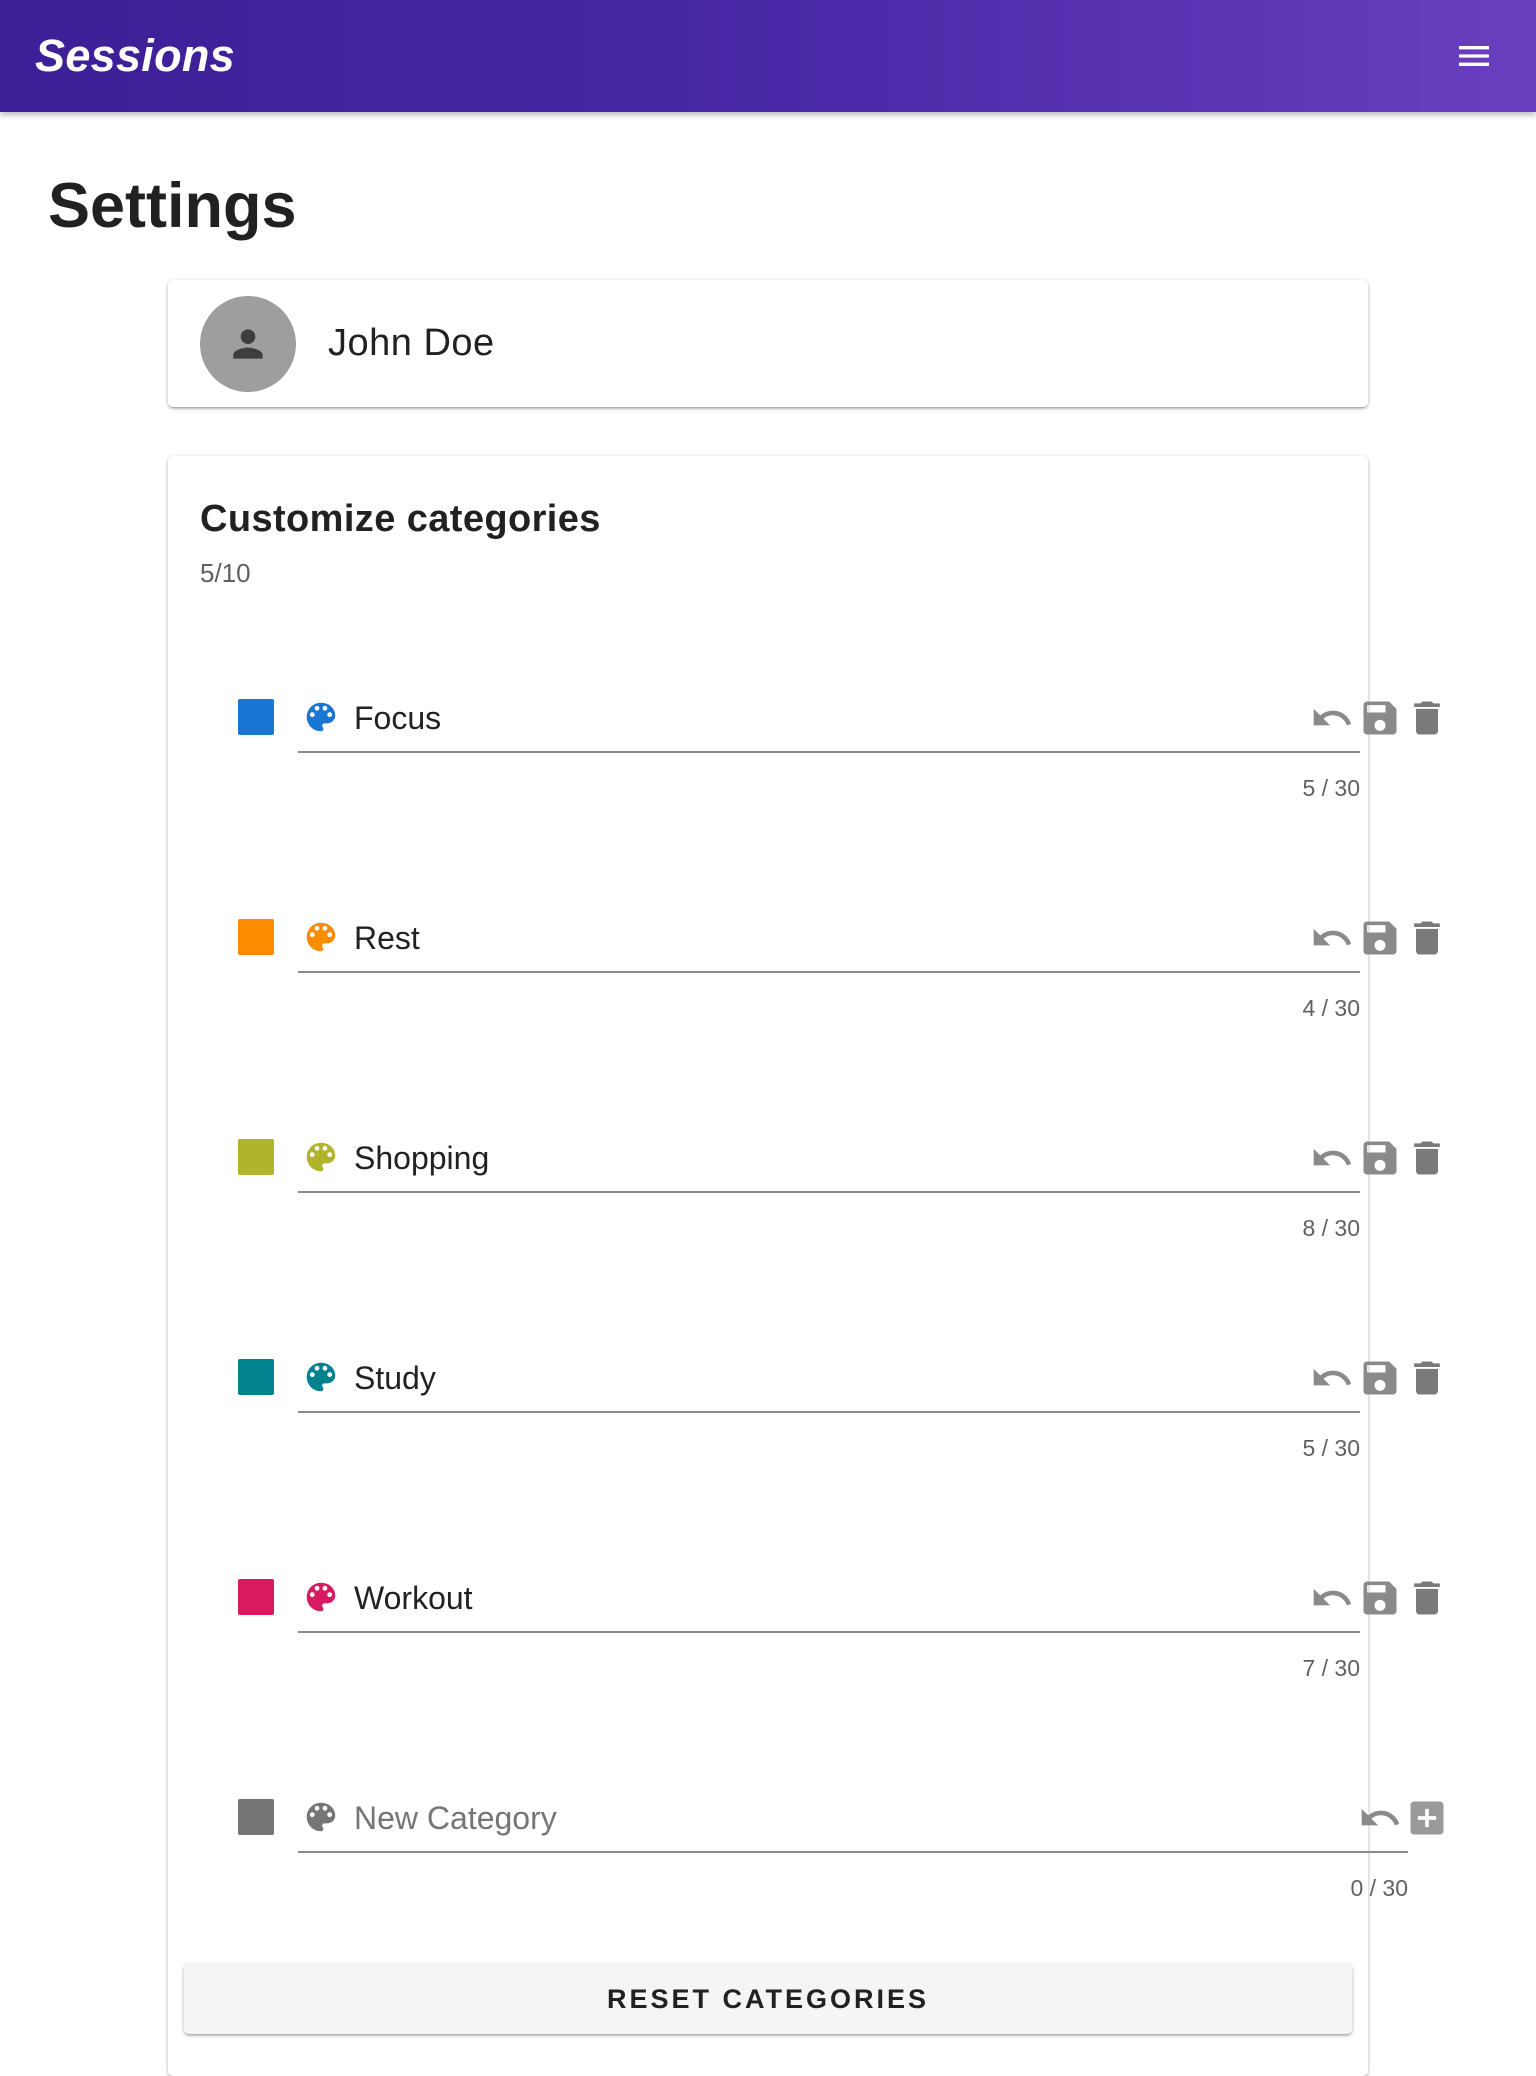  Describe the element at coordinates (1331, 1228) in the screenshot. I see `char-counter: 8 / 30` at that location.